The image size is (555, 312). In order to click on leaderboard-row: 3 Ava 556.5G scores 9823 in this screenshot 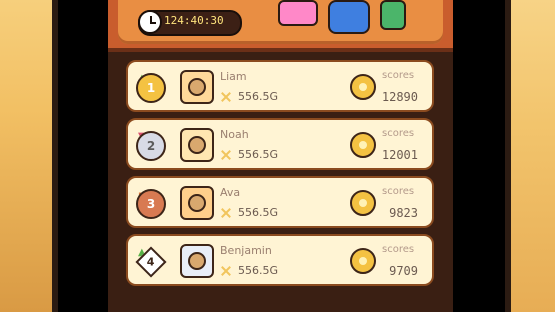, I will do `click(280, 202)`.